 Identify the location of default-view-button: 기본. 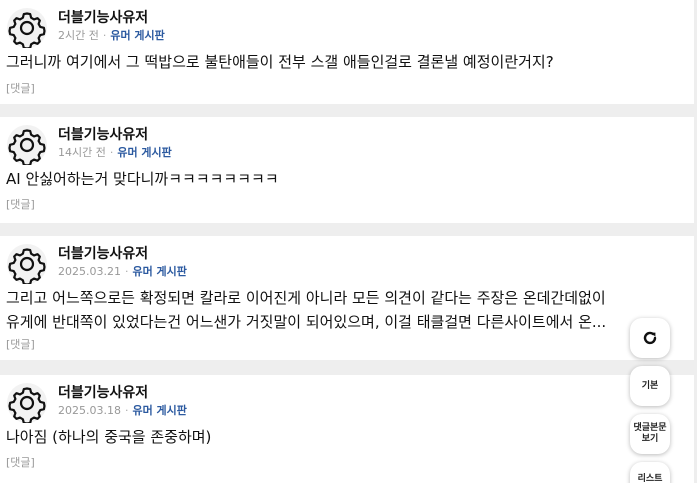
(650, 386).